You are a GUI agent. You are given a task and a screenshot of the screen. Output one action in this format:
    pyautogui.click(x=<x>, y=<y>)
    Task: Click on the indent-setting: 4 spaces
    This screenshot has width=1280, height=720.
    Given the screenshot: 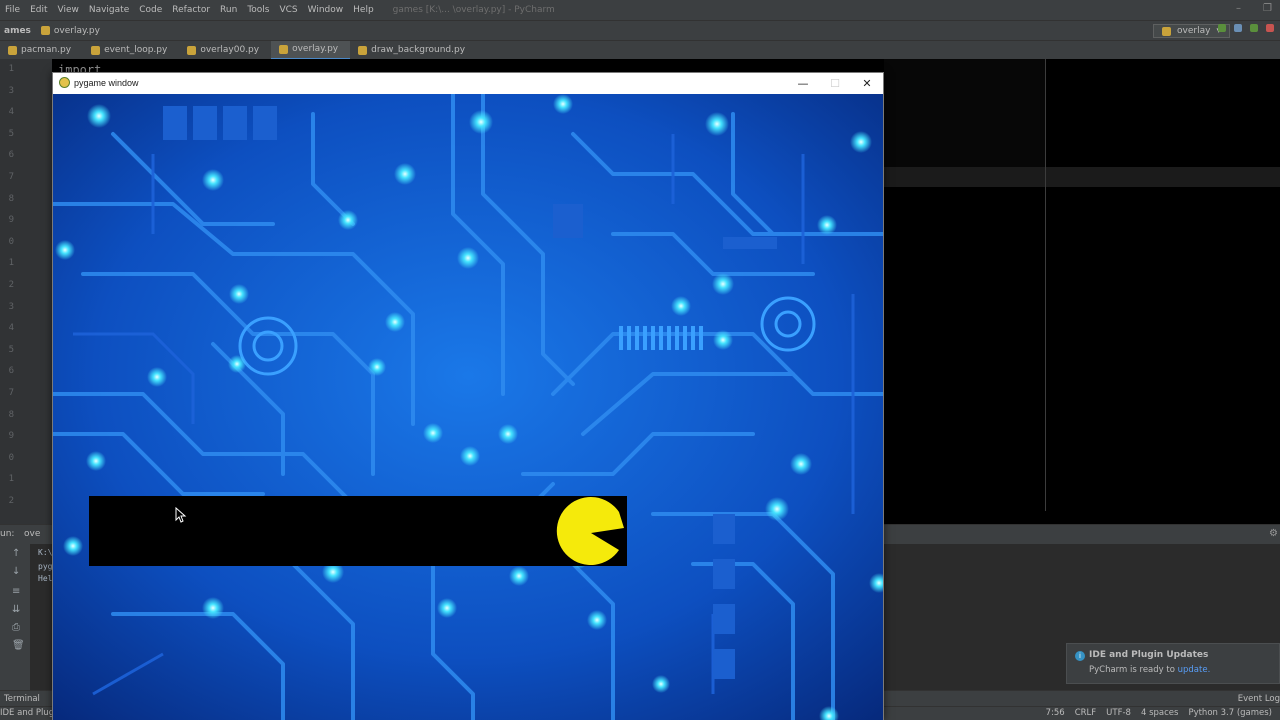 What is the action you would take?
    pyautogui.click(x=1159, y=713)
    